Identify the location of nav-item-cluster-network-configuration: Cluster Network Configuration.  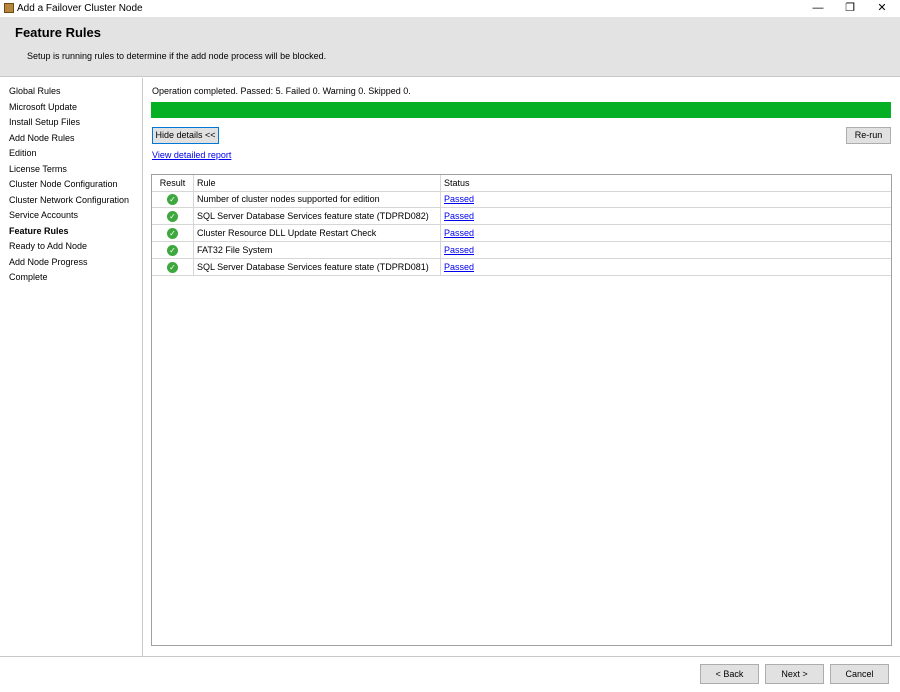
(69, 200).